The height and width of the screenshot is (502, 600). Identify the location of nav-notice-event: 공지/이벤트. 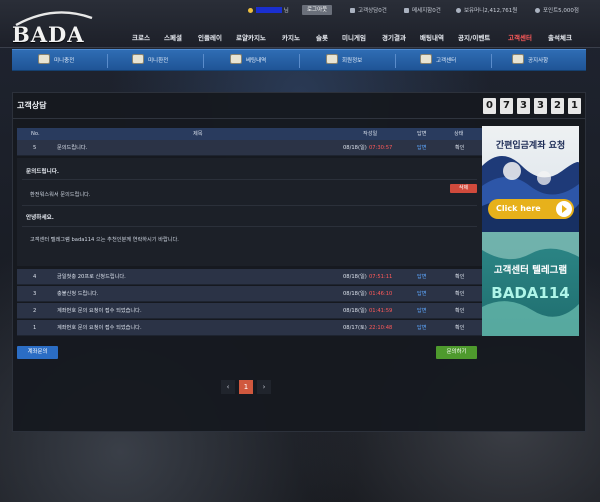
(474, 37).